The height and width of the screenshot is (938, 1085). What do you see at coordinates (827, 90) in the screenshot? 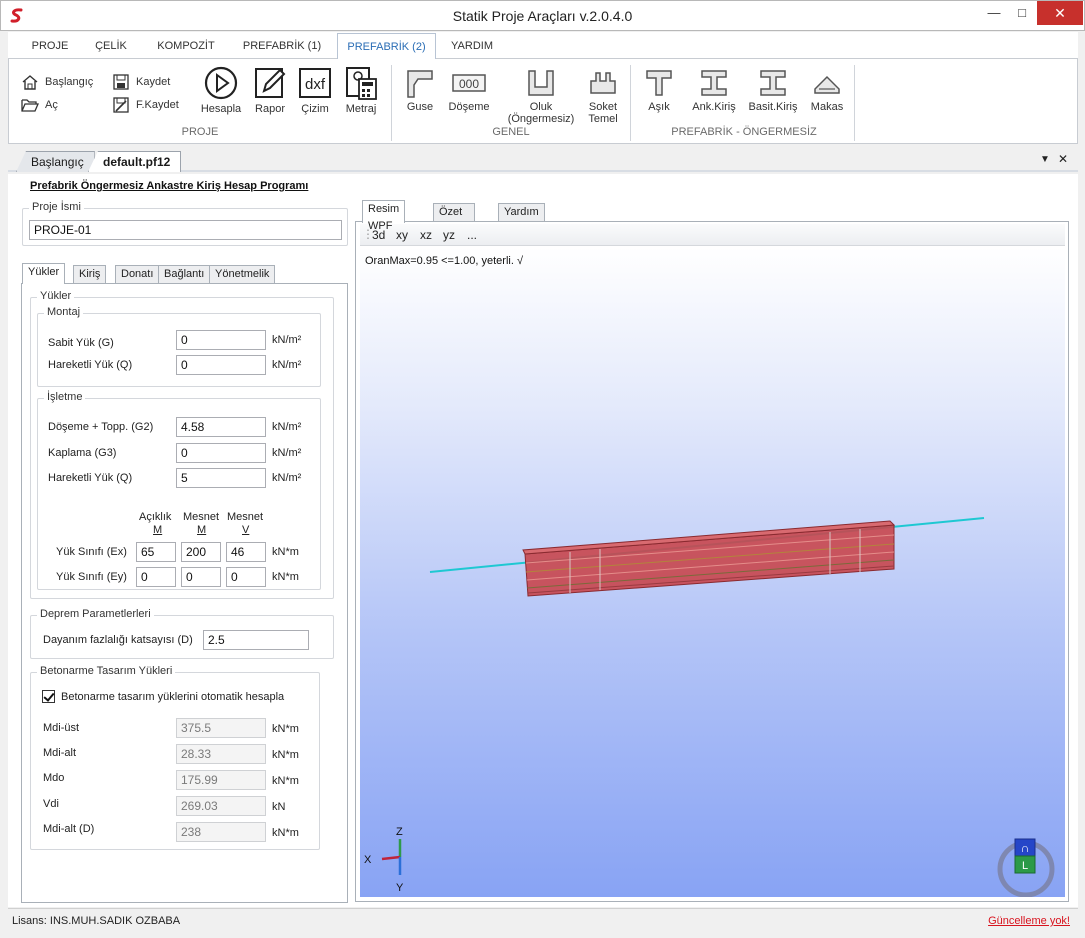
I see `makas-button: Makas` at bounding box center [827, 90].